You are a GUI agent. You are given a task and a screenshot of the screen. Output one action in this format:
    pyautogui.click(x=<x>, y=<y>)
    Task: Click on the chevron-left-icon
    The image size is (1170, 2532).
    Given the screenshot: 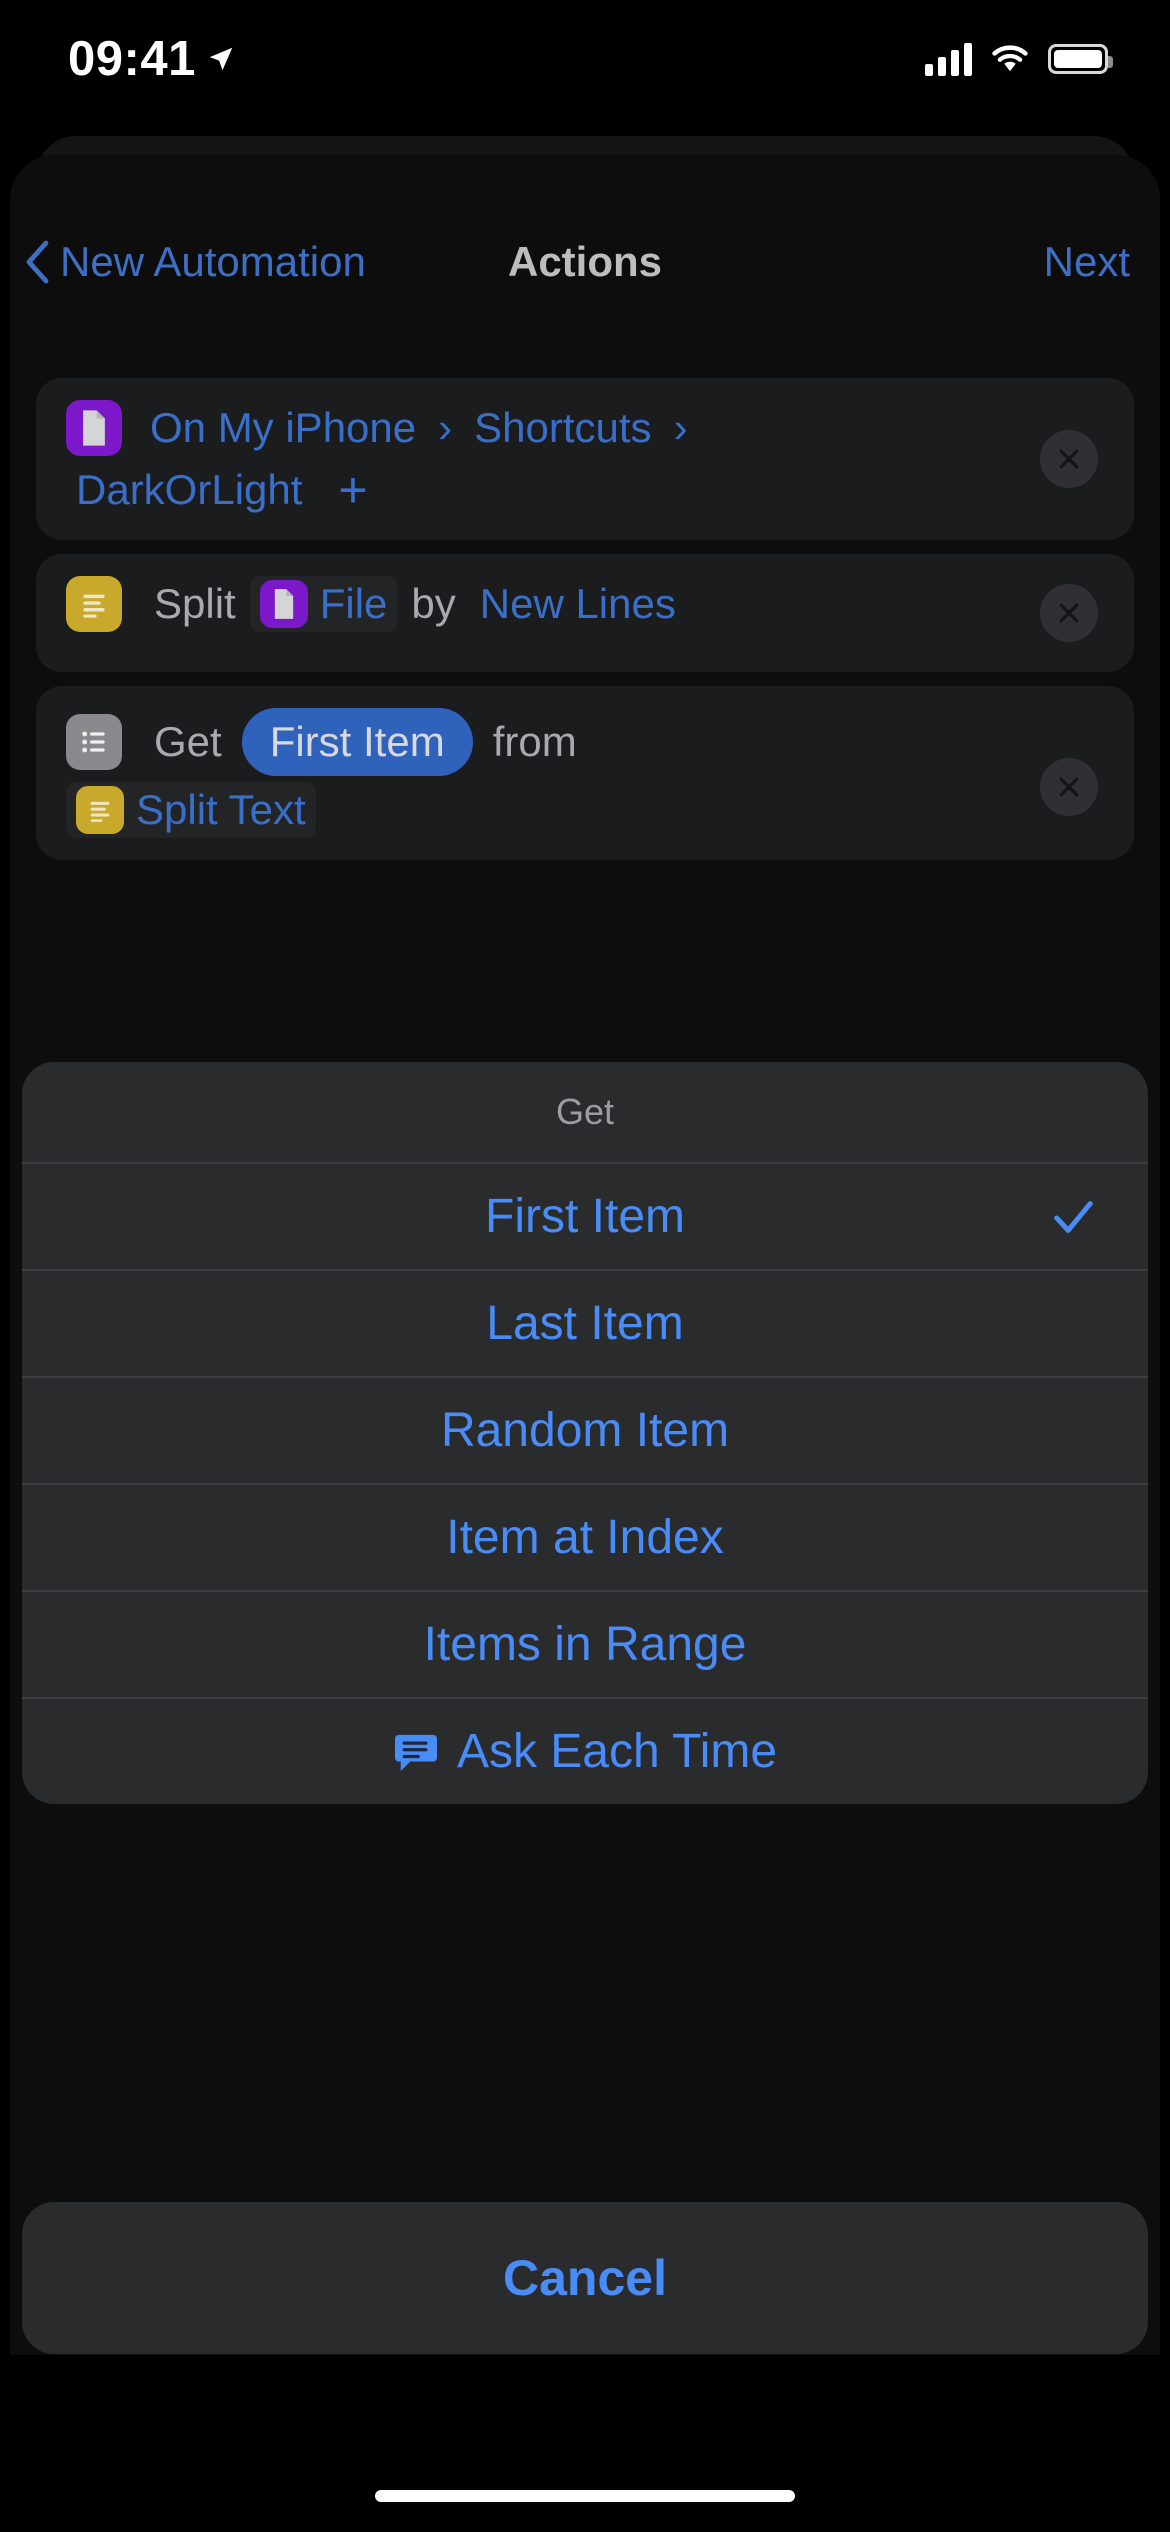 What is the action you would take?
    pyautogui.click(x=37, y=262)
    